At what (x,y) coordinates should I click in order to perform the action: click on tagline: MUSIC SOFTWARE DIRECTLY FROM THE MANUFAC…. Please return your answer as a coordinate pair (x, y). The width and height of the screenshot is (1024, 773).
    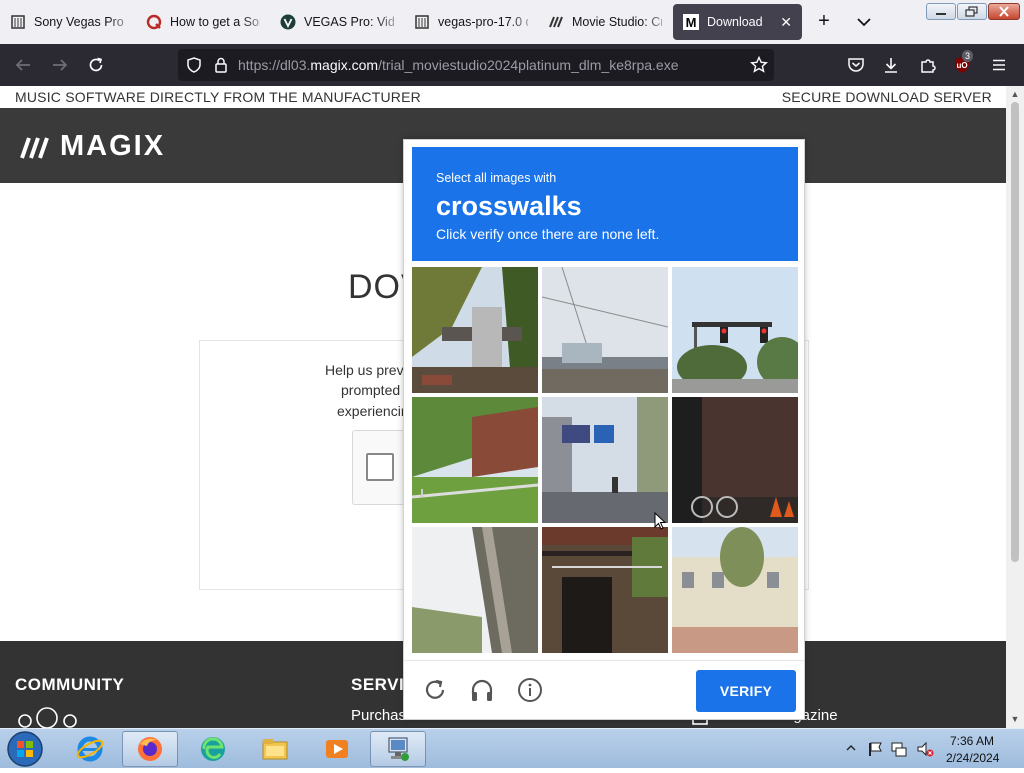
    Looking at the image, I should click on (218, 97).